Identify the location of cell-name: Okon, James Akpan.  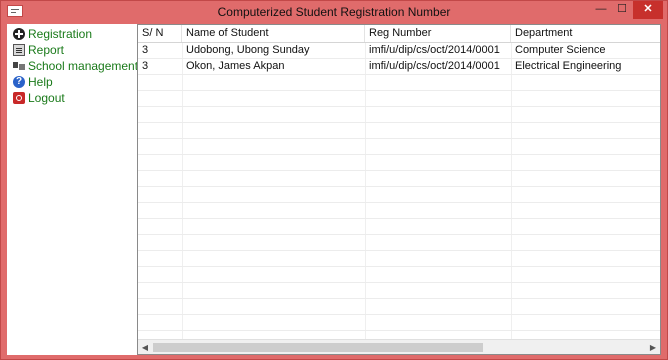
(235, 66).